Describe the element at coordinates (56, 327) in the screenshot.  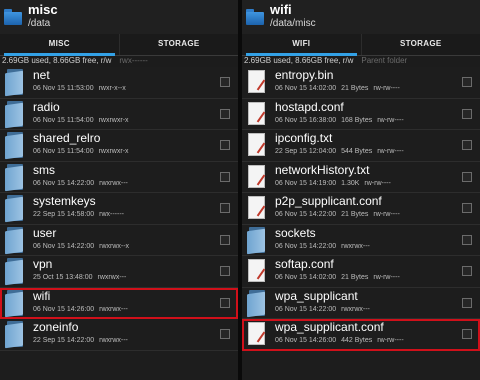
I see `item-name: zoneinfo` at that location.